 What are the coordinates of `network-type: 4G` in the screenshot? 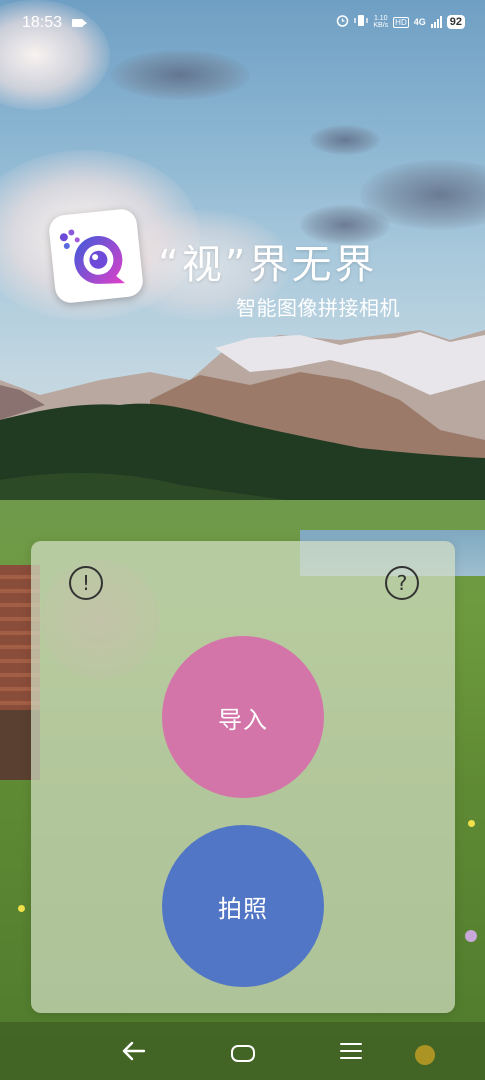 It's located at (419, 22).